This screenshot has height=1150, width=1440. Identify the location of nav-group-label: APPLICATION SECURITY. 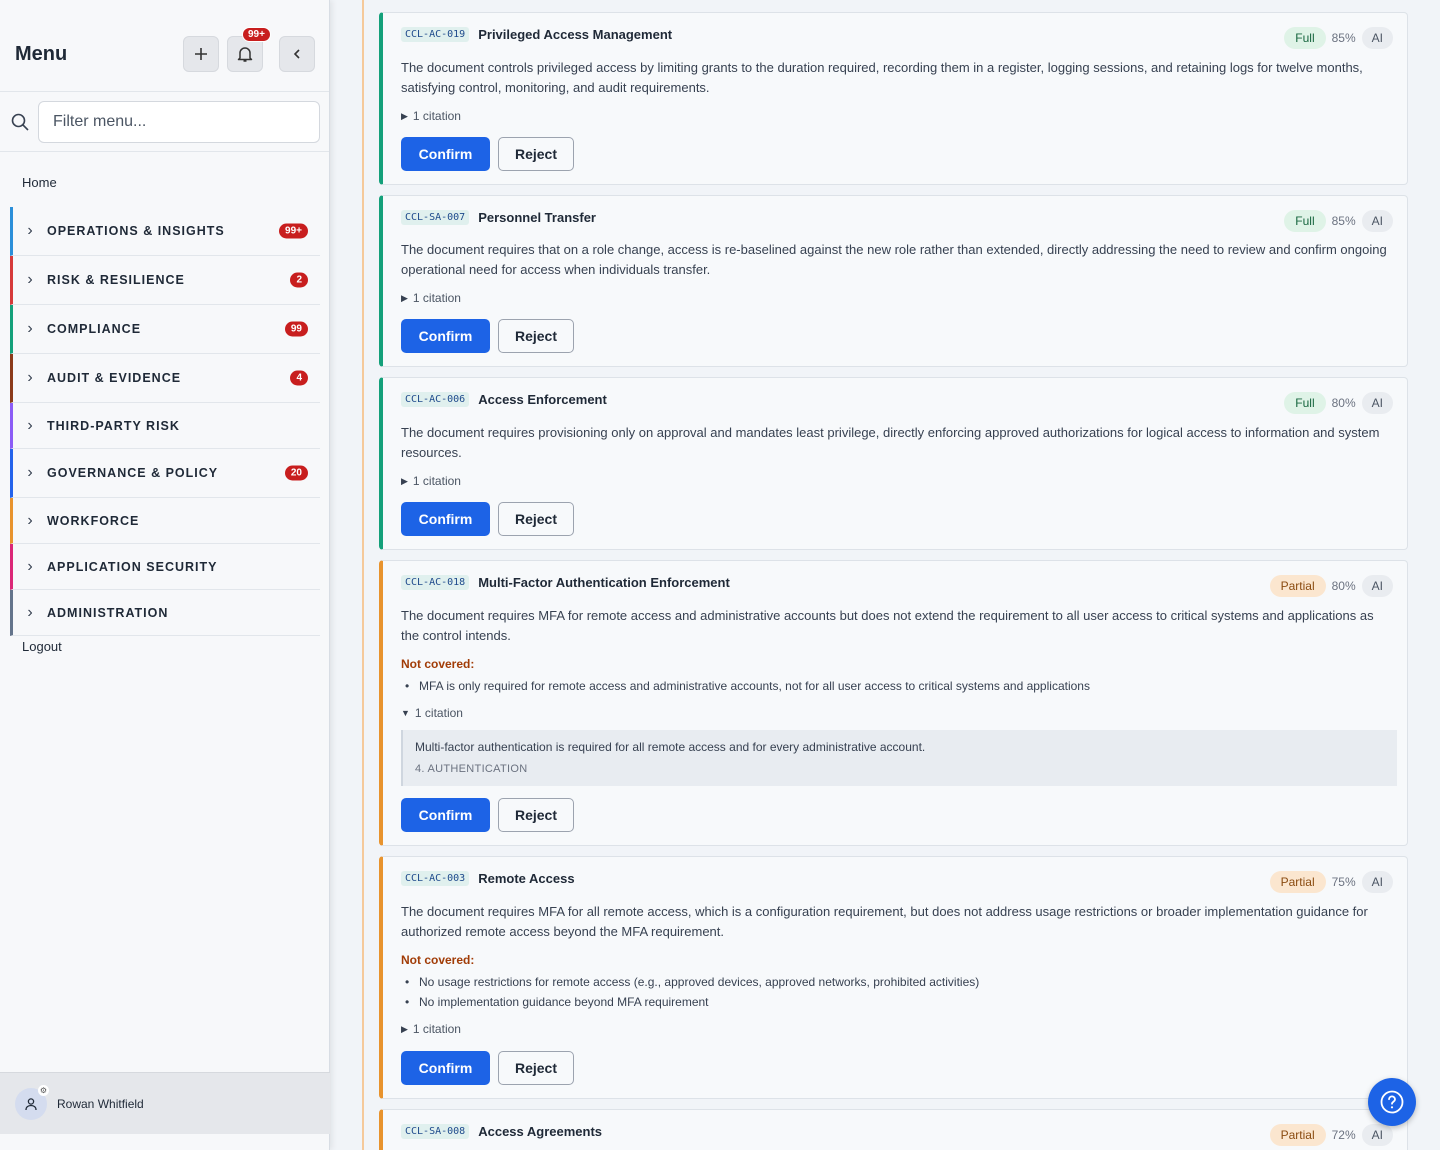
(132, 566).